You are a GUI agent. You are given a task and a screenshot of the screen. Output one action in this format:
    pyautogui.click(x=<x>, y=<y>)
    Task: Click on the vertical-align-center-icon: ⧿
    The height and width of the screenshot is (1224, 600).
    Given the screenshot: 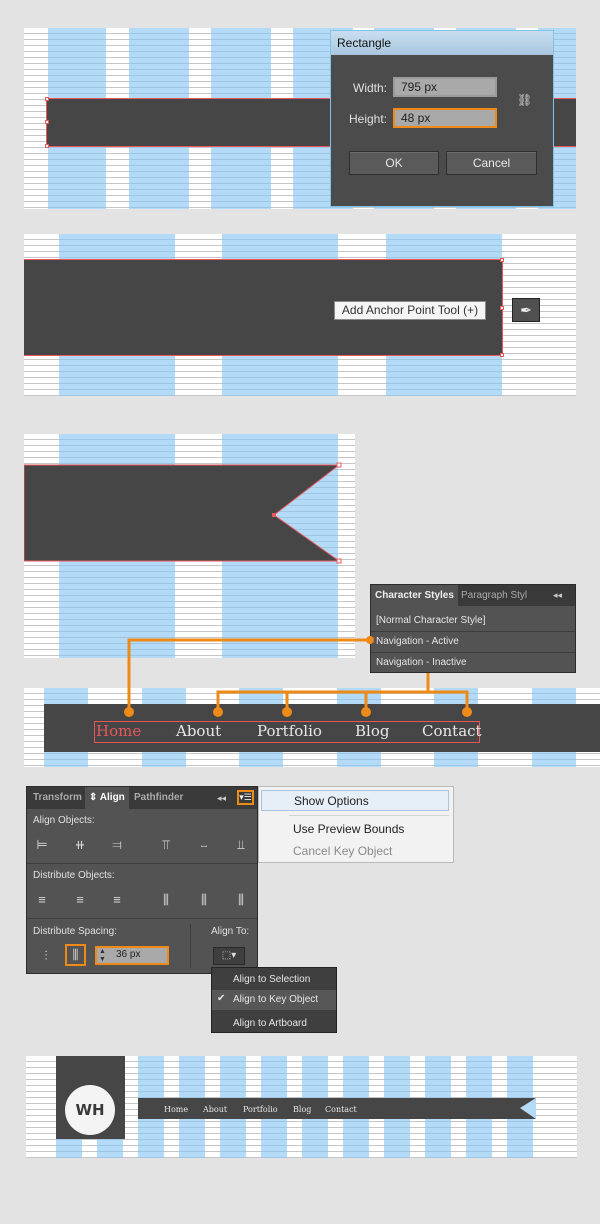 What is the action you would take?
    pyautogui.click(x=204, y=845)
    